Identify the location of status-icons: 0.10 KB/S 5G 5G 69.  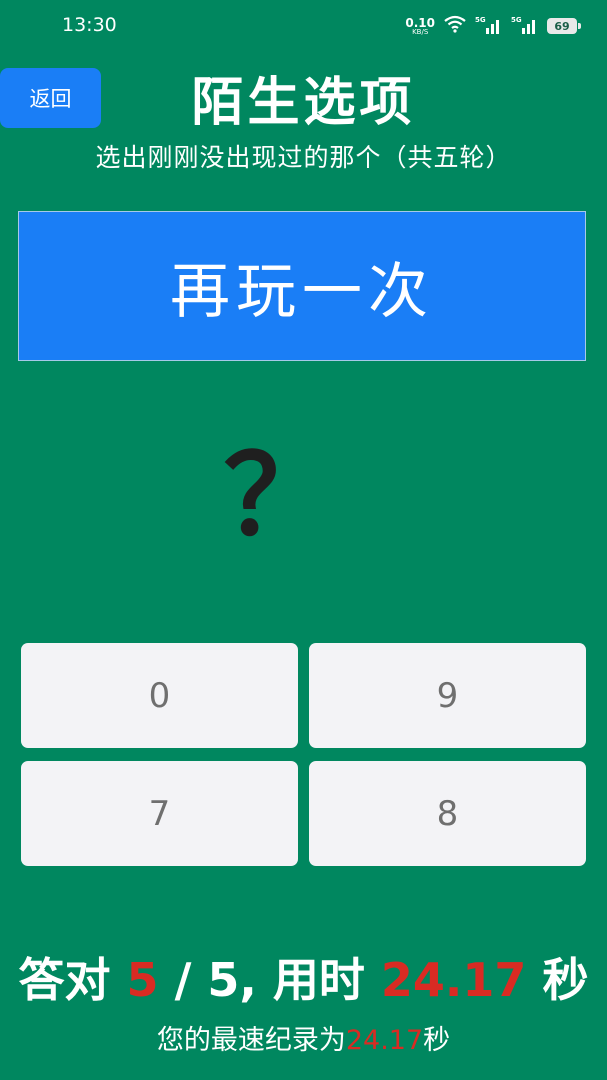
(493, 26).